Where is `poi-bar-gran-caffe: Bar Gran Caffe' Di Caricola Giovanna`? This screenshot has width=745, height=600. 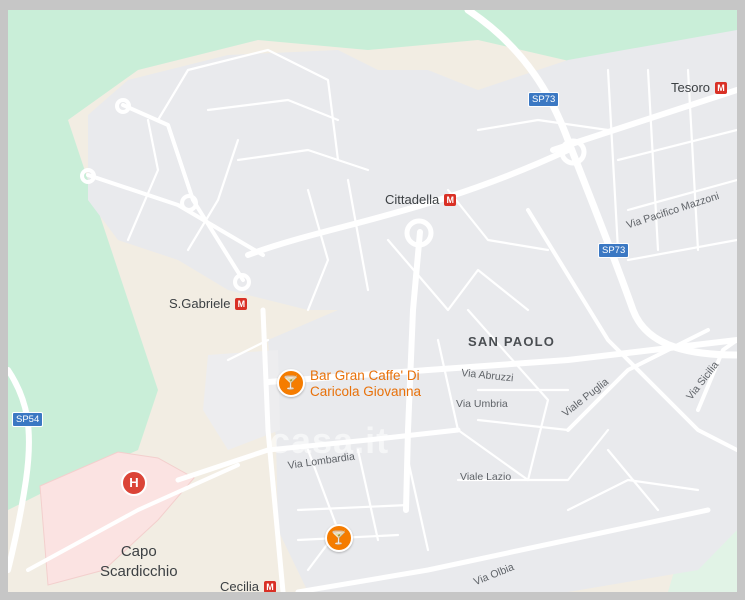 poi-bar-gran-caffe: Bar Gran Caffe' Di Caricola Giovanna is located at coordinates (365, 384).